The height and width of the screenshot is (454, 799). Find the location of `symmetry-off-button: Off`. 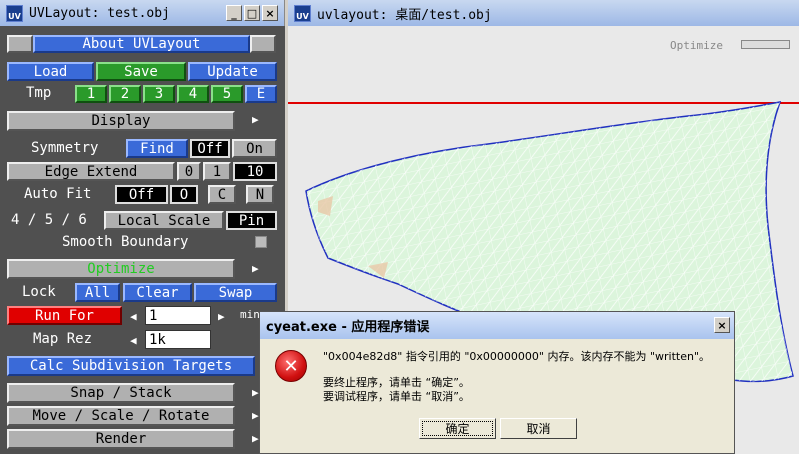

symmetry-off-button: Off is located at coordinates (210, 148).